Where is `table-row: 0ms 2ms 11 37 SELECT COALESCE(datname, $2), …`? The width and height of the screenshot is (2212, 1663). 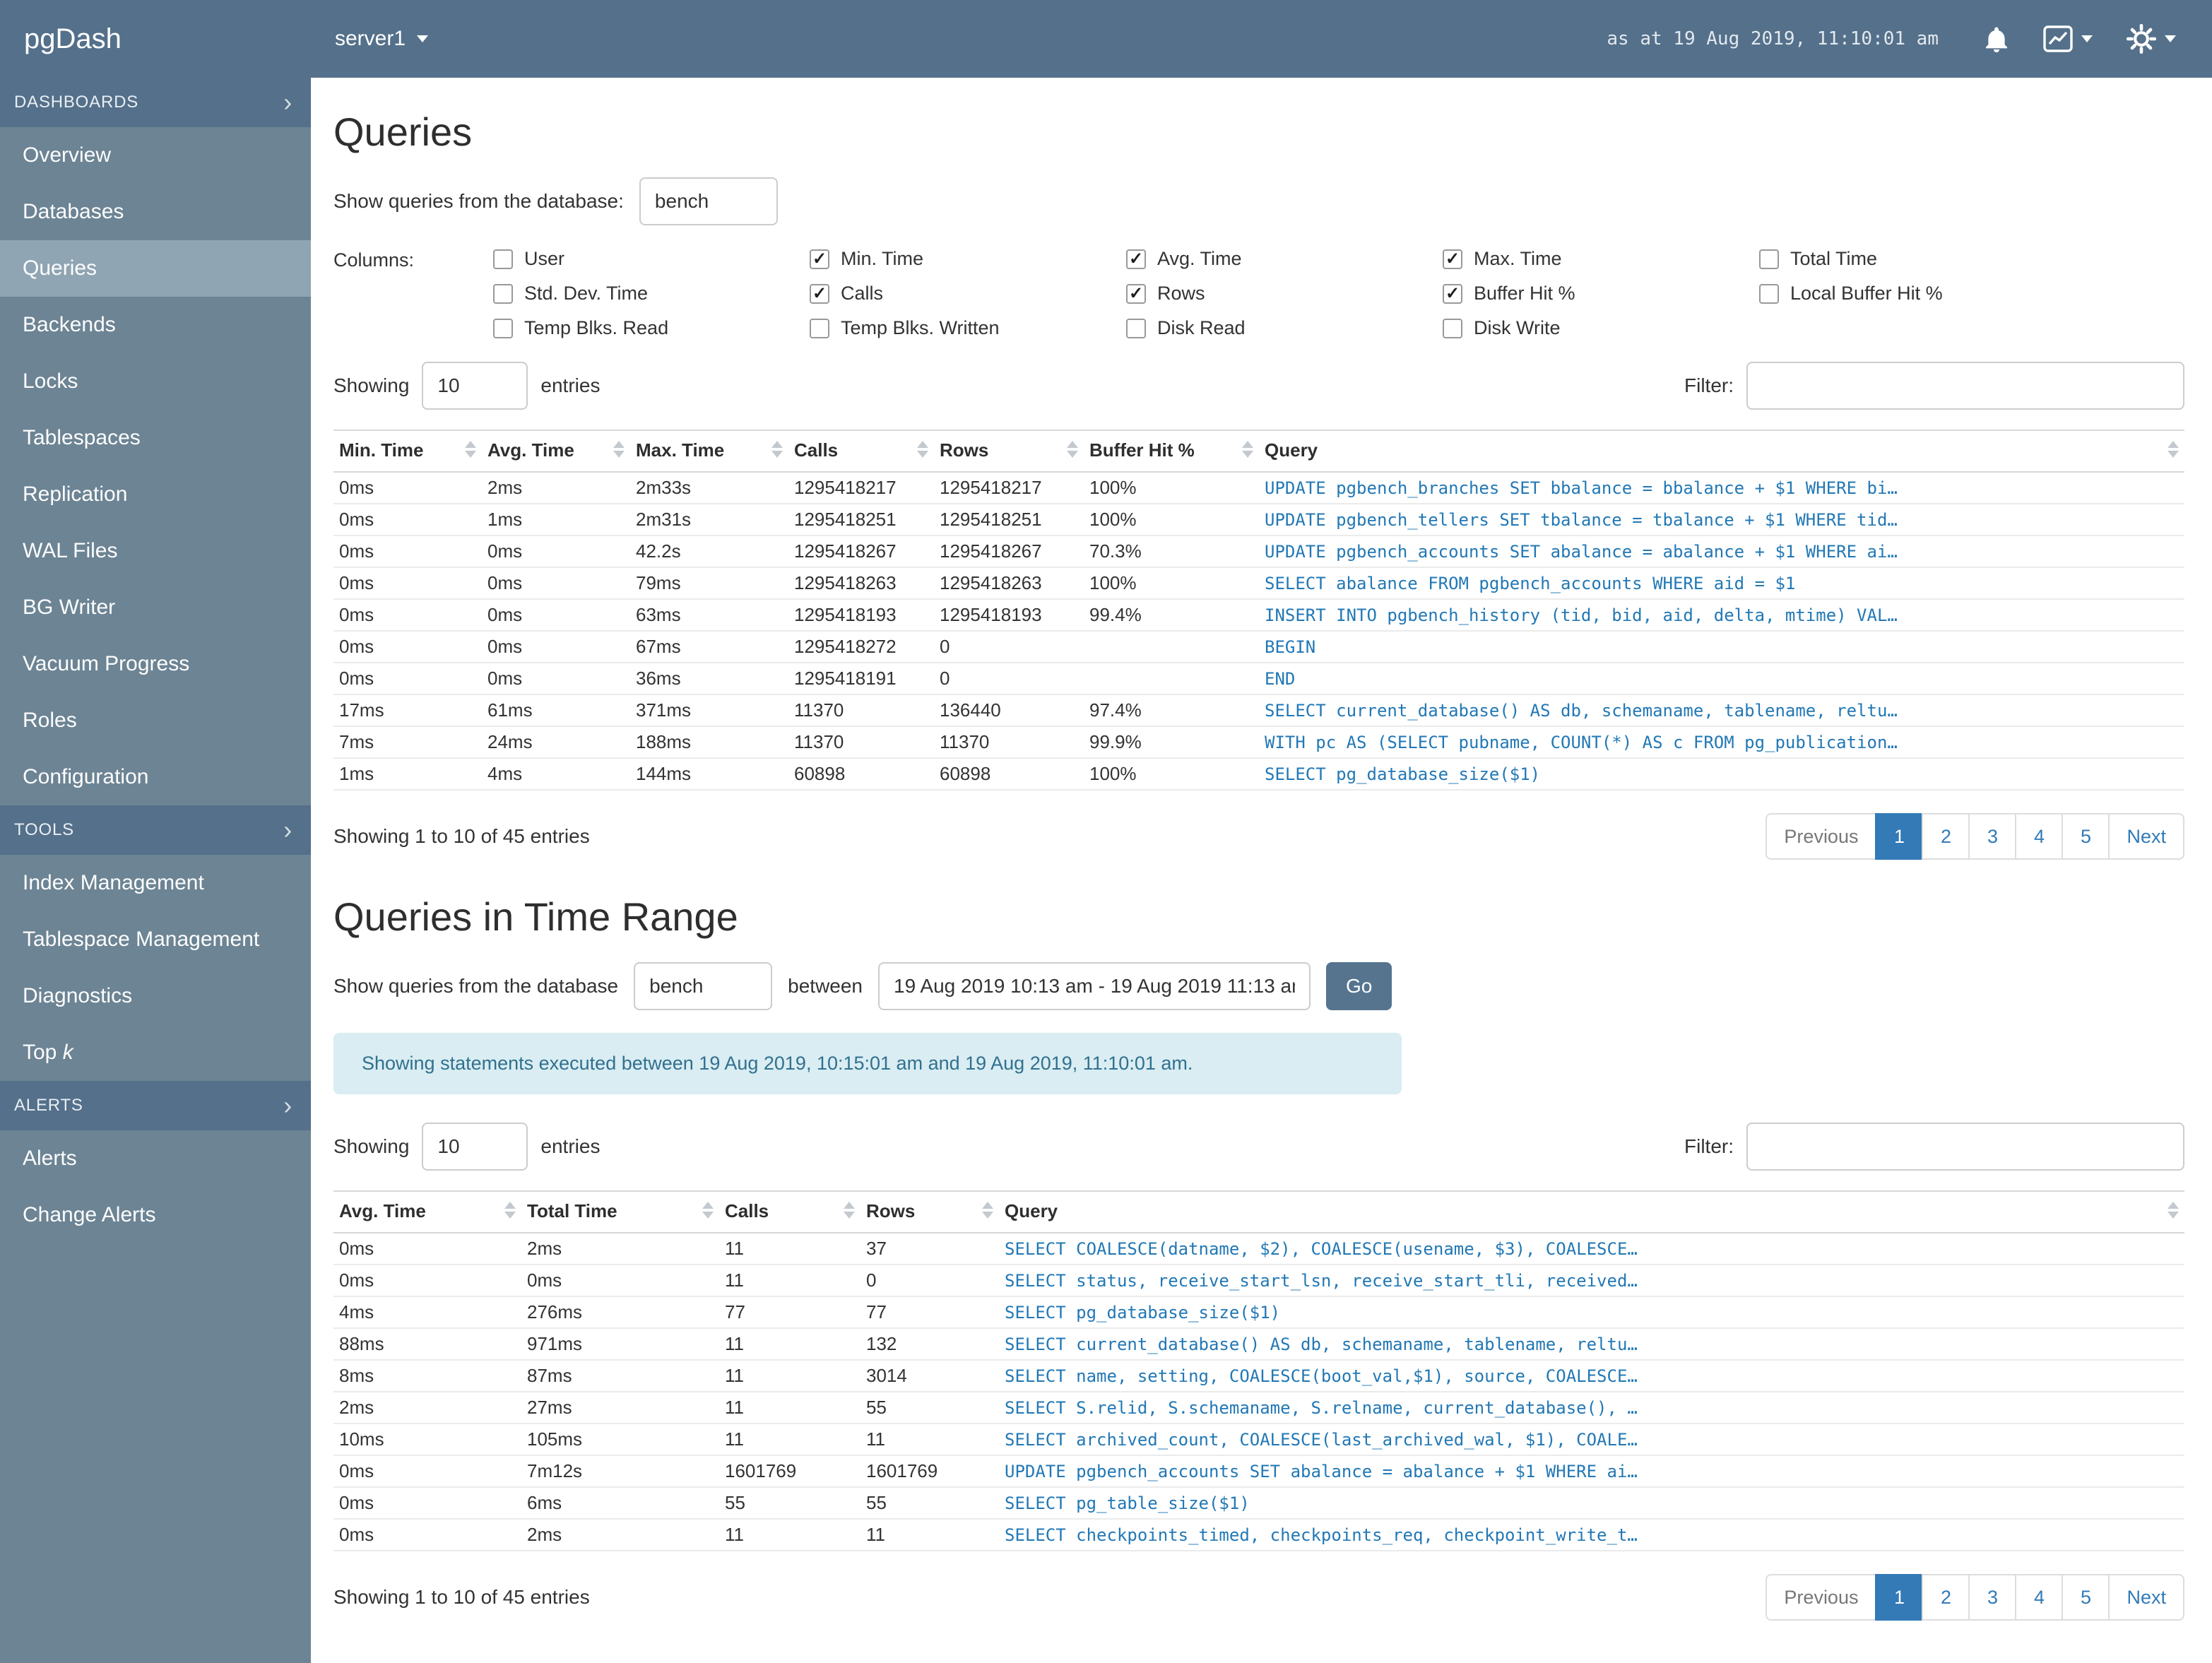 table-row: 0ms 2ms 11 37 SELECT COALESCE(datname, $2), … is located at coordinates (1258, 1249).